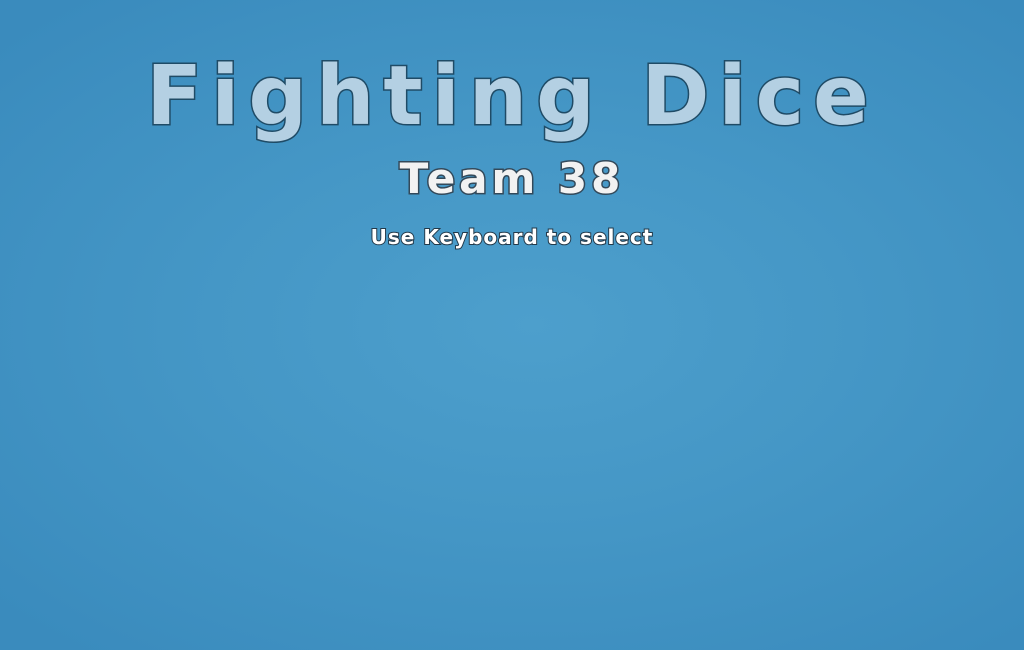 The width and height of the screenshot is (1024, 650). I want to click on game-title: Fighting Dice, so click(511, 96).